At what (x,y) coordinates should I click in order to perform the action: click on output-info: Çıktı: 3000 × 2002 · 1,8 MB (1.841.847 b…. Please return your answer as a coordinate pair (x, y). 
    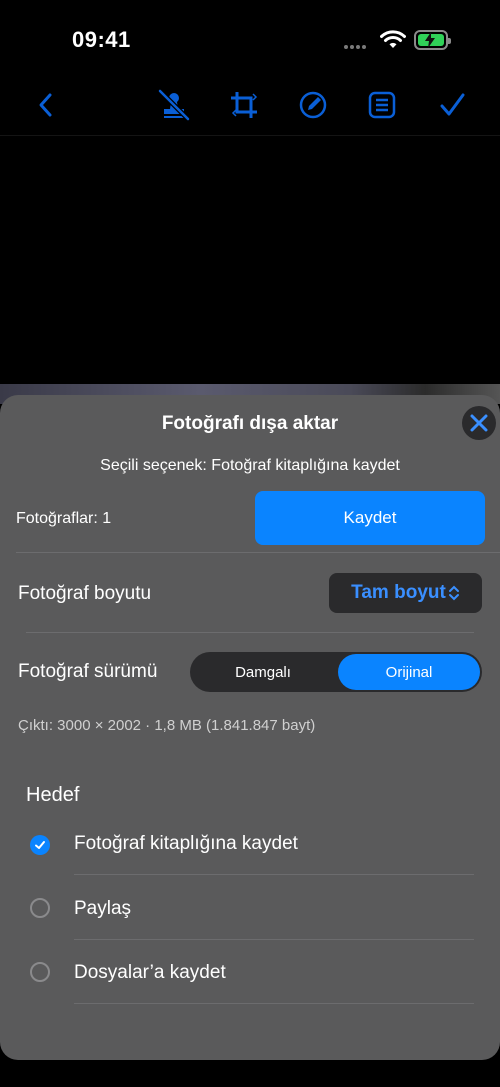
    Looking at the image, I should click on (167, 725).